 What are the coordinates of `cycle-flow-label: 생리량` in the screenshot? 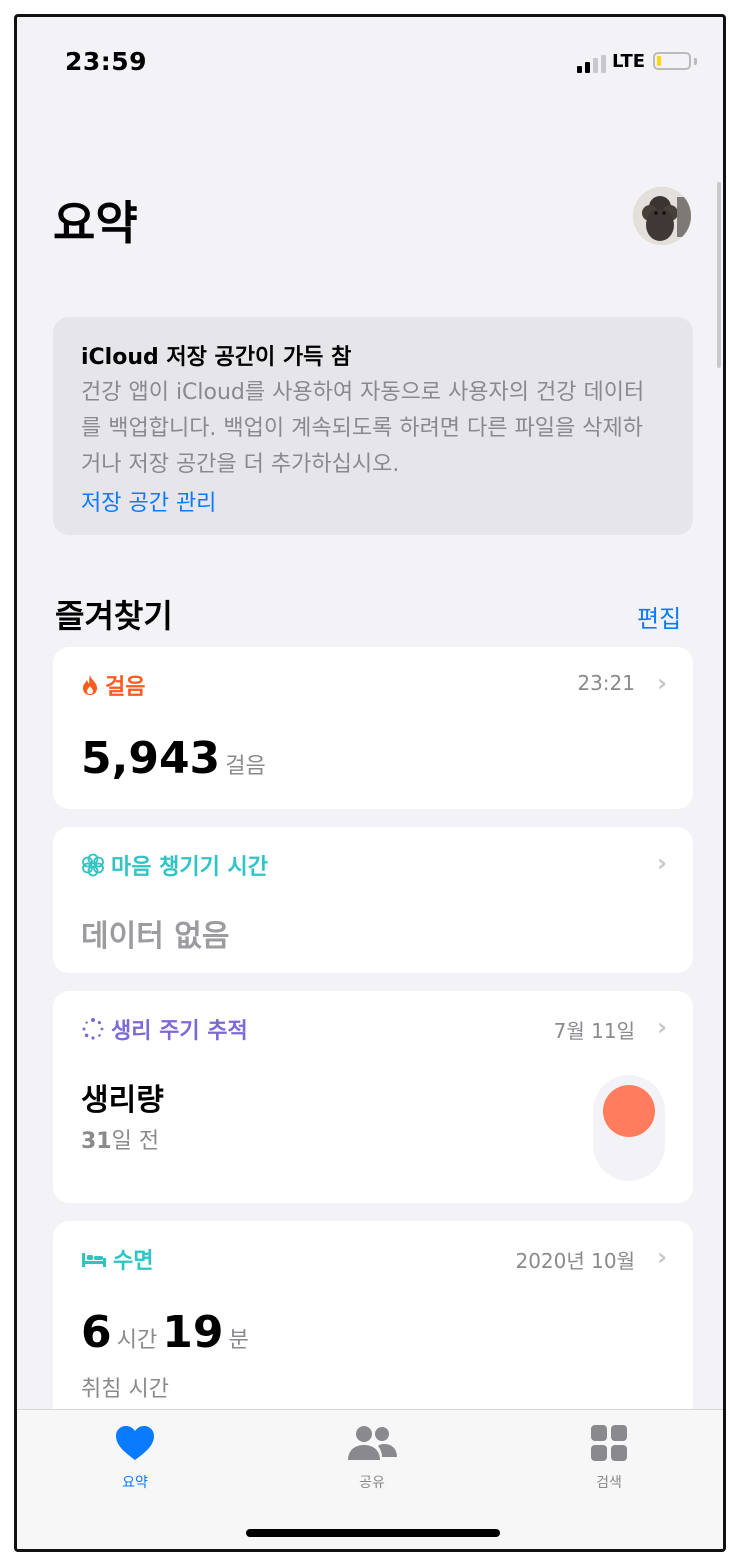 It's located at (122, 1100).